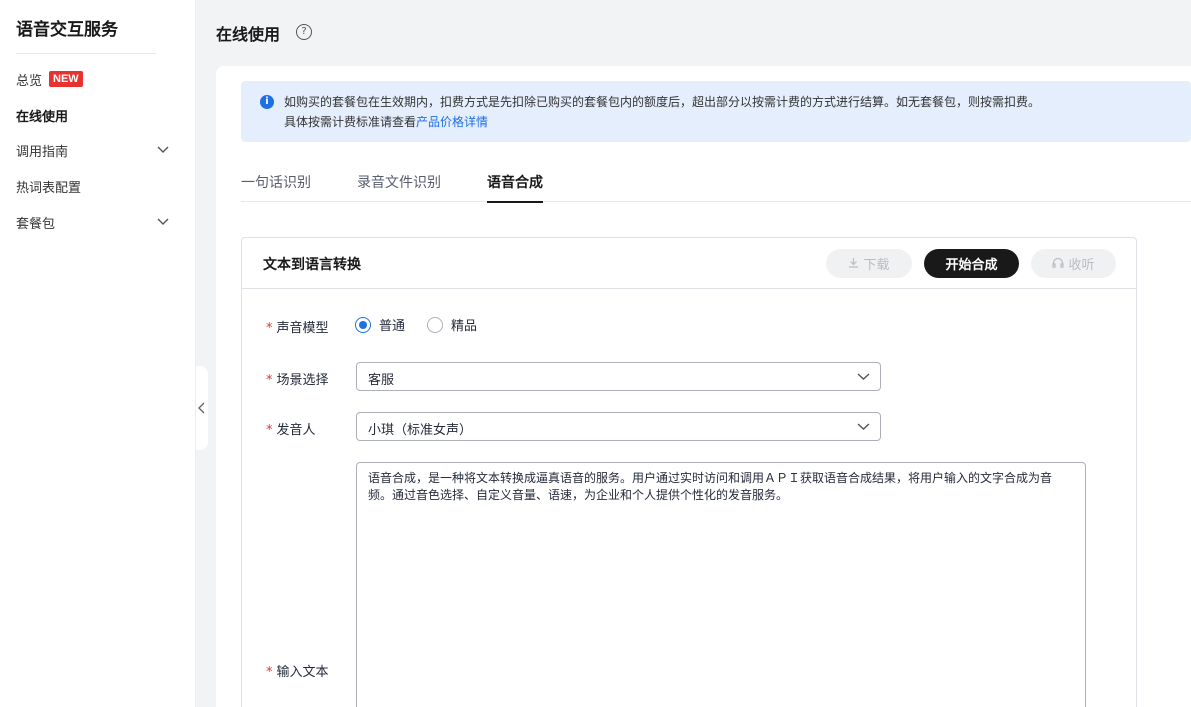 Image resolution: width=1191 pixels, height=707 pixels. Describe the element at coordinates (392, 326) in the screenshot. I see `radio-label: 普通` at that location.